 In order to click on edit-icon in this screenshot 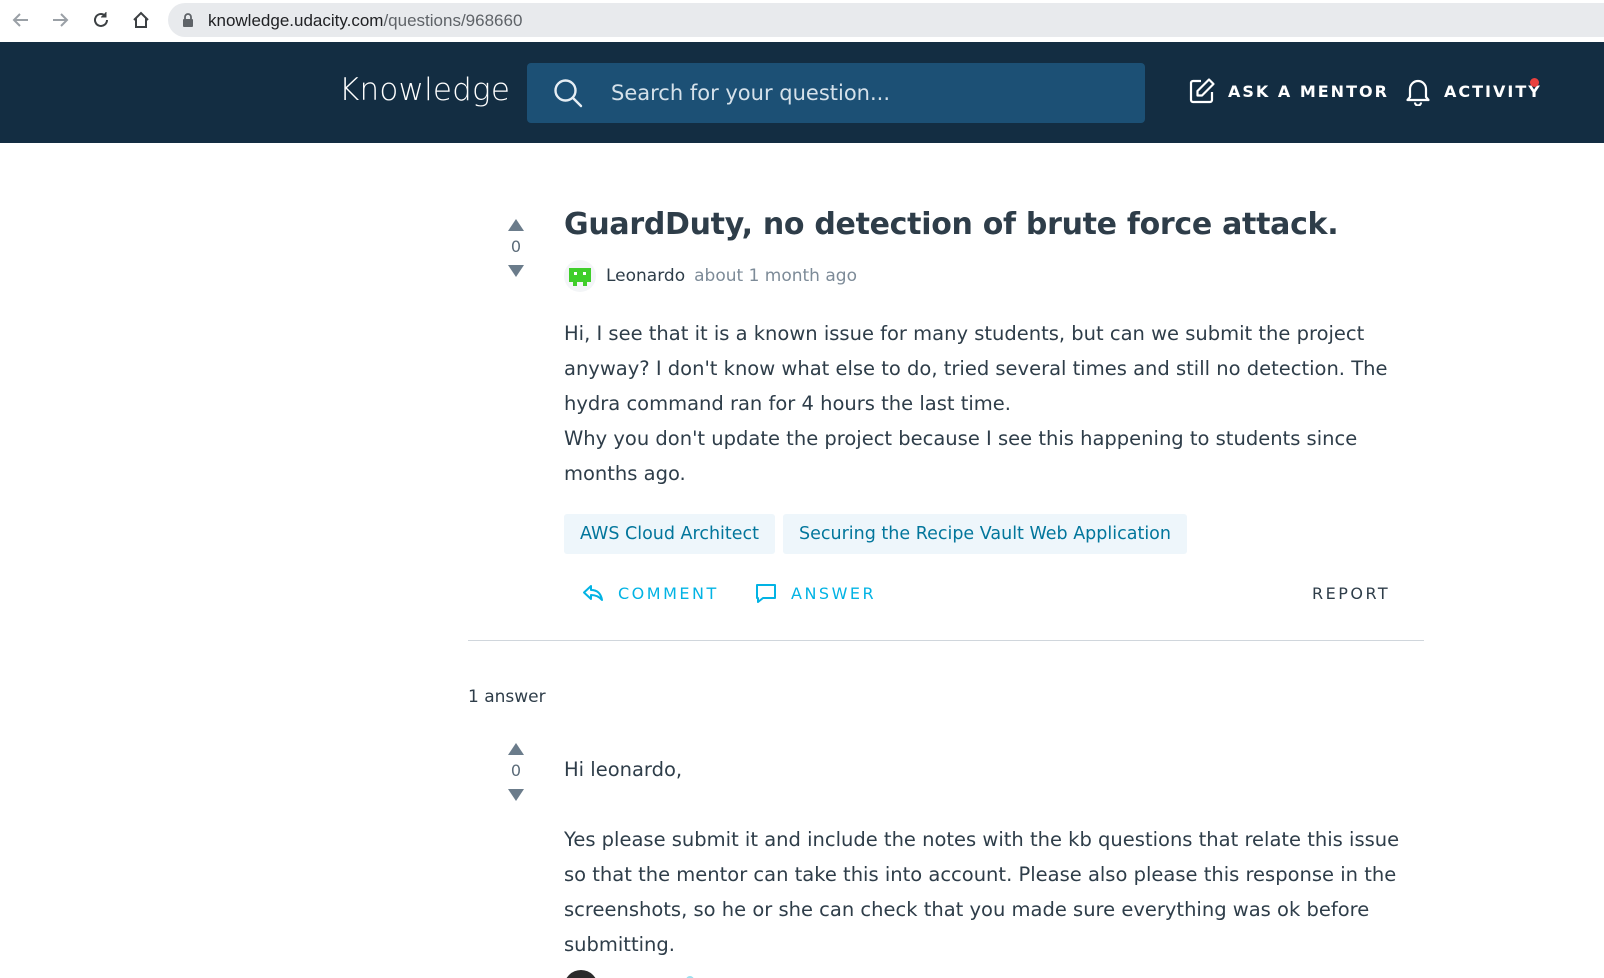, I will do `click(1202, 91)`.